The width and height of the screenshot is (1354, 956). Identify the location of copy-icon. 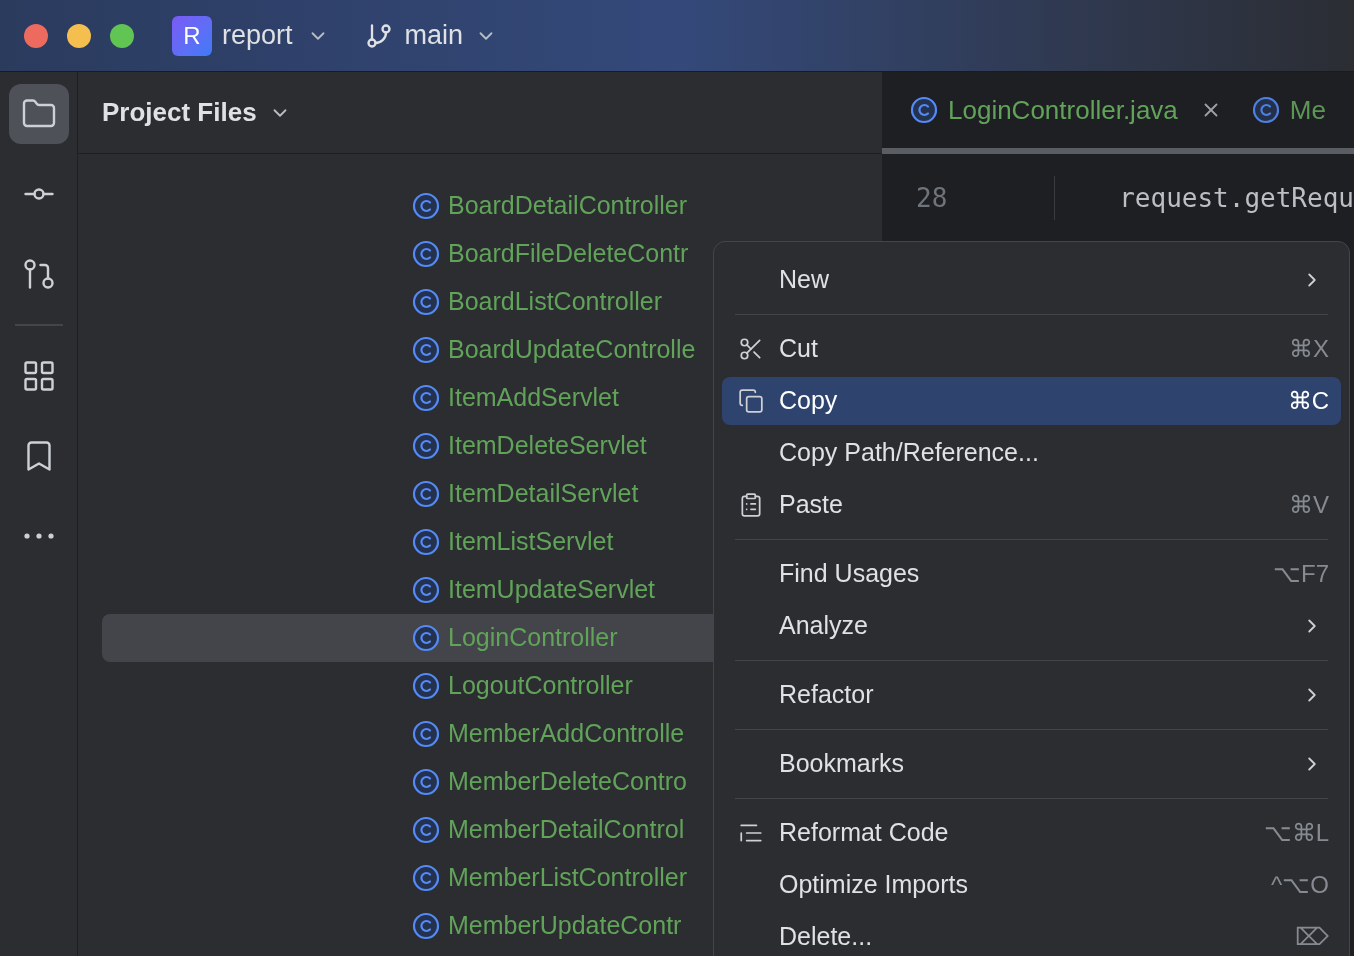
(751, 401).